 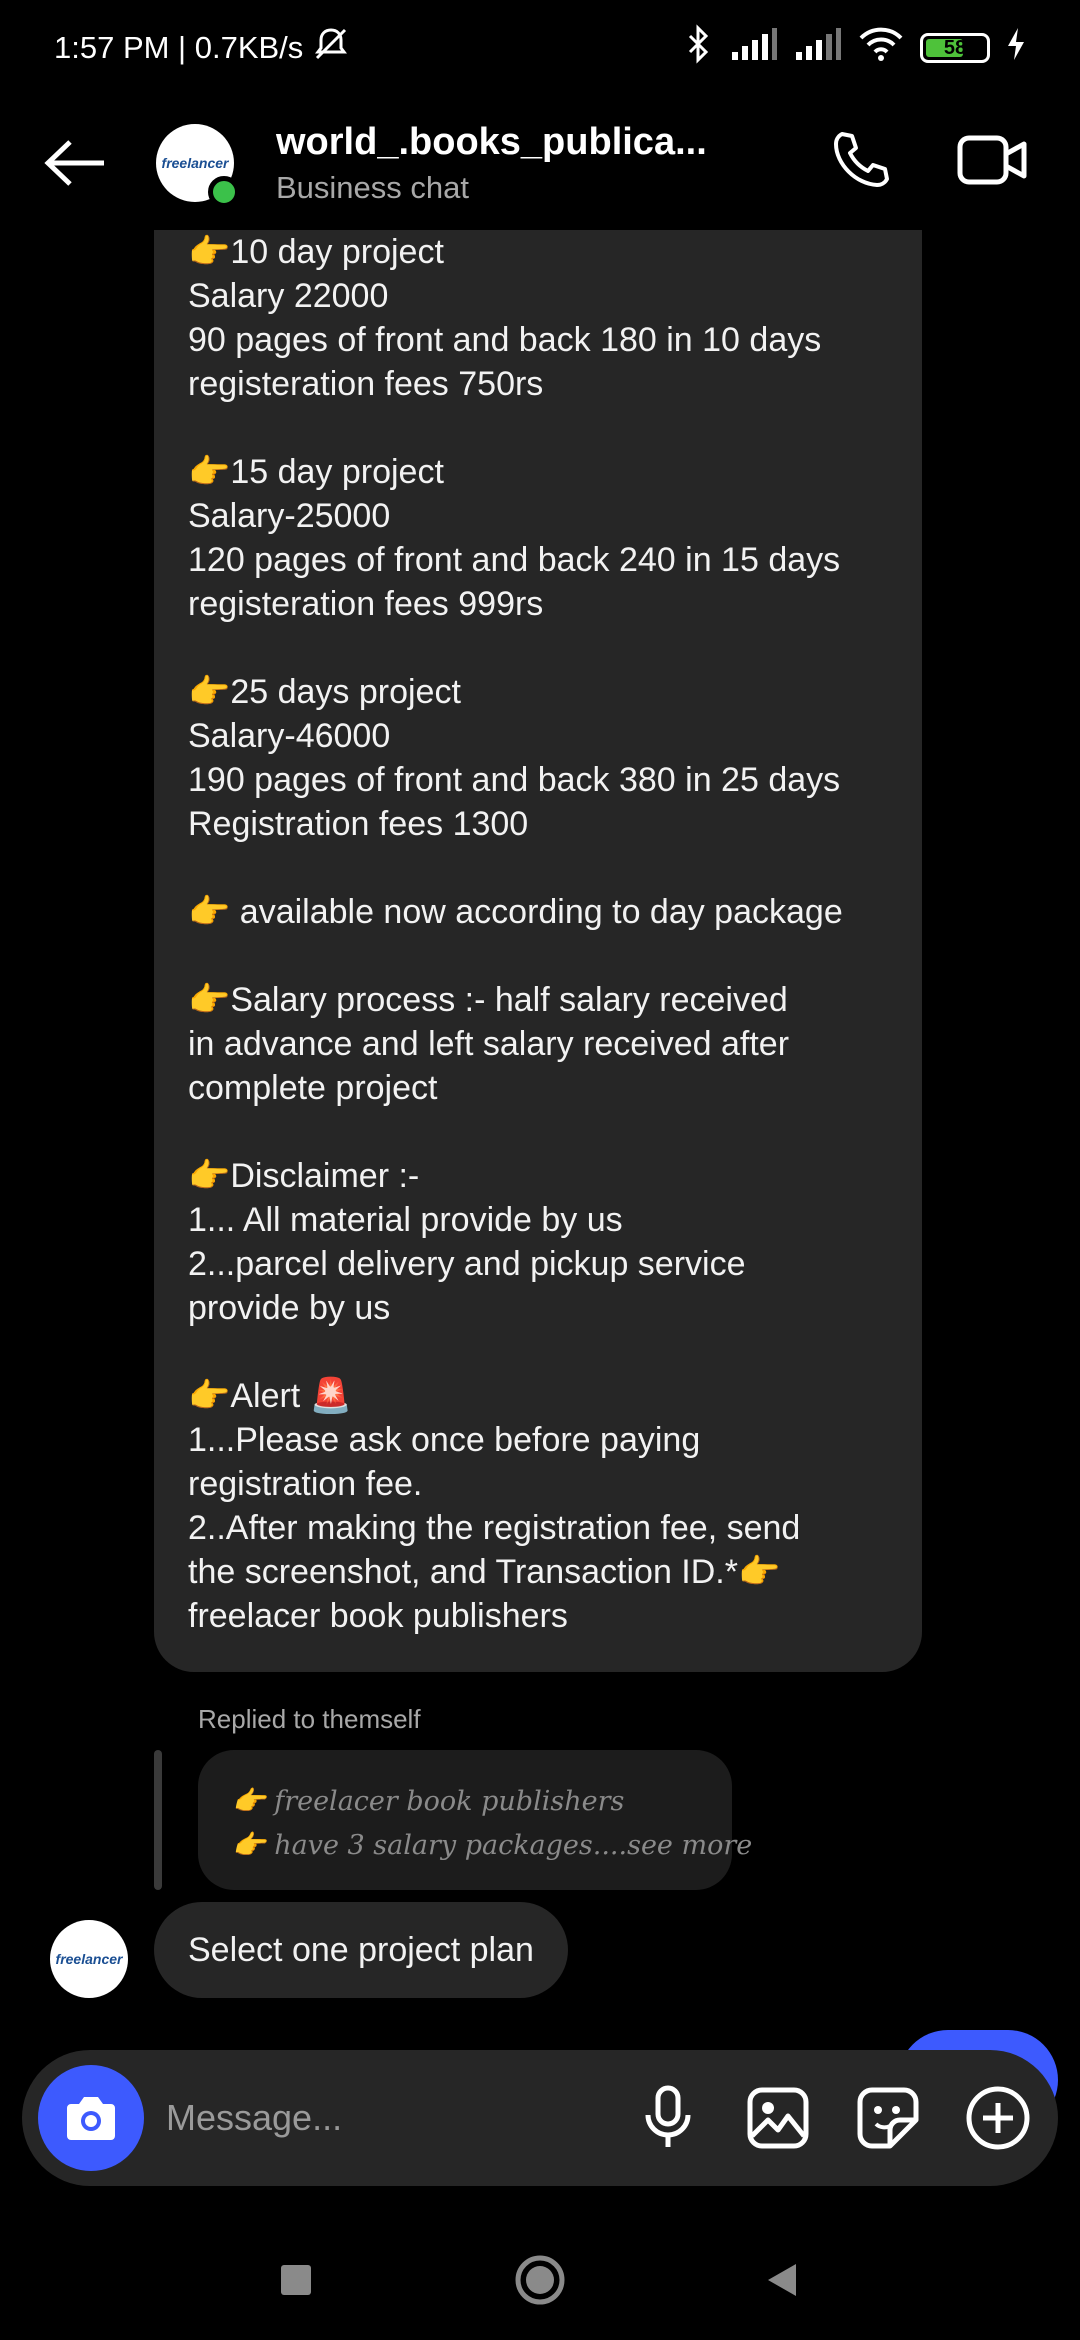 I want to click on chat-subtitle: Business chat, so click(x=372, y=187).